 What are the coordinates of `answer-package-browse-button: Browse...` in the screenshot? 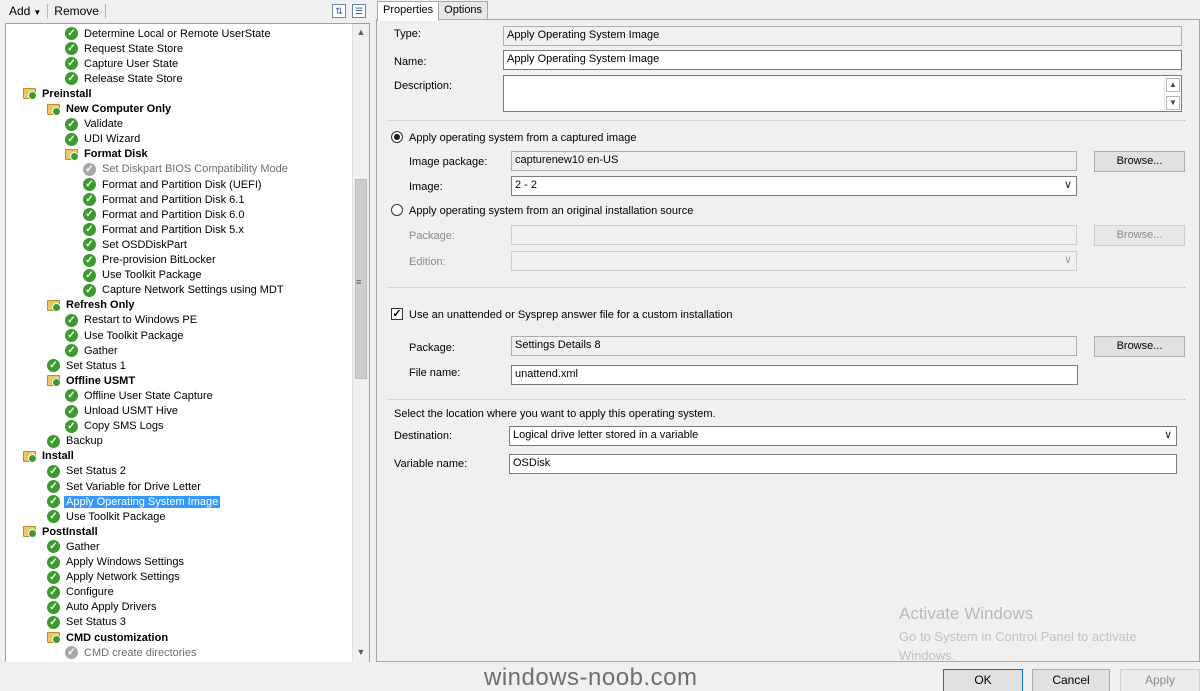 It's located at (1139, 346).